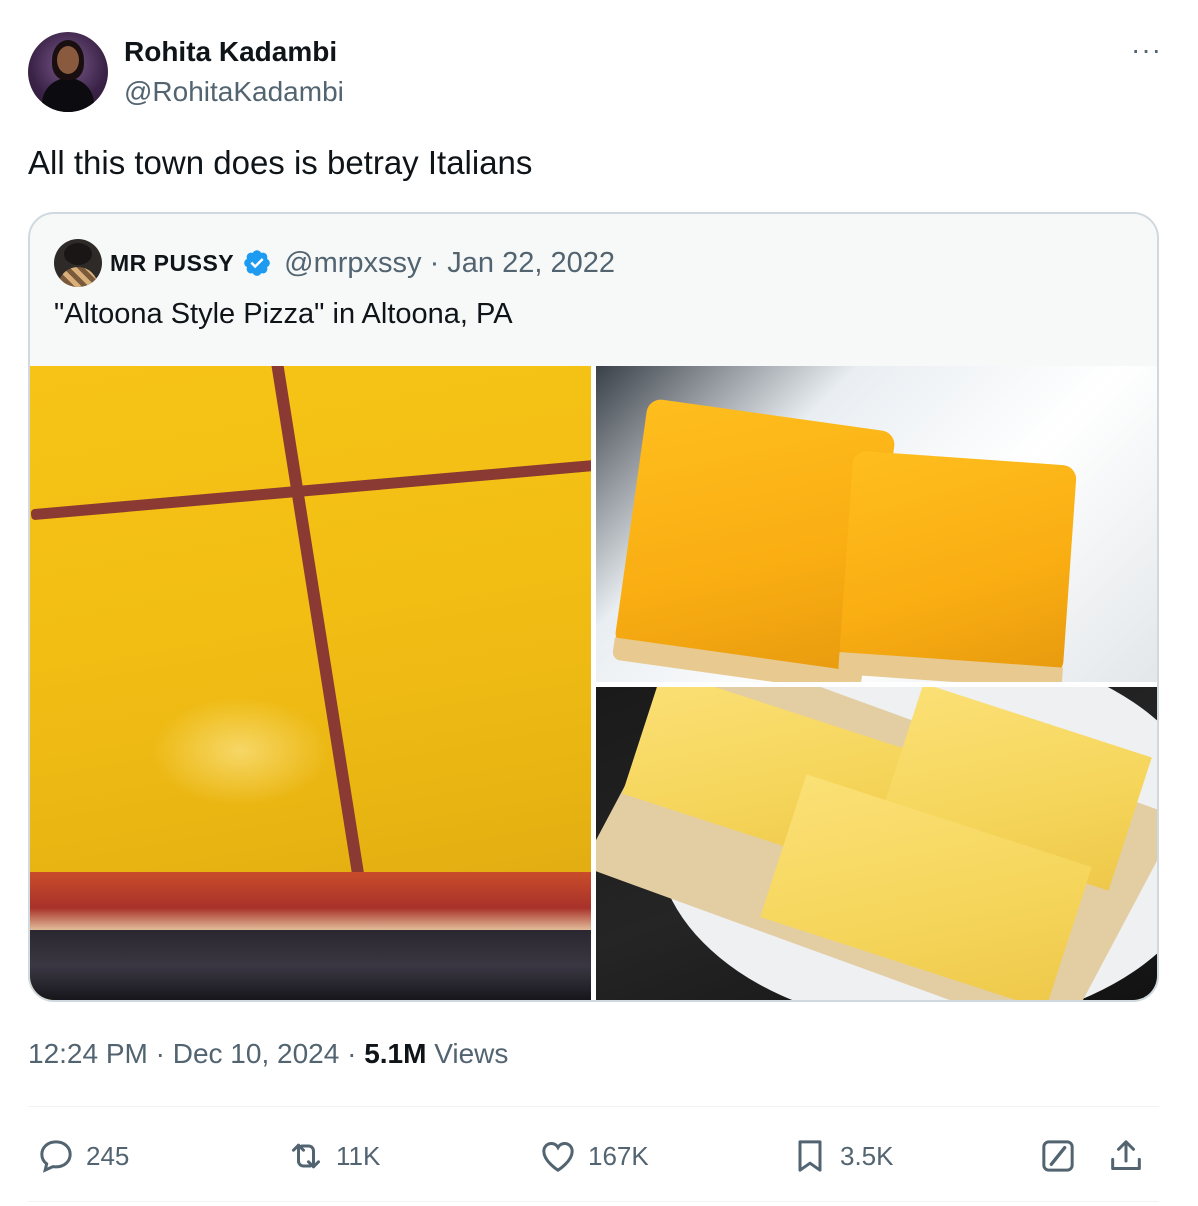 The image size is (1198, 1206). What do you see at coordinates (876, 524) in the screenshot?
I see `pizza-photo-box` at bounding box center [876, 524].